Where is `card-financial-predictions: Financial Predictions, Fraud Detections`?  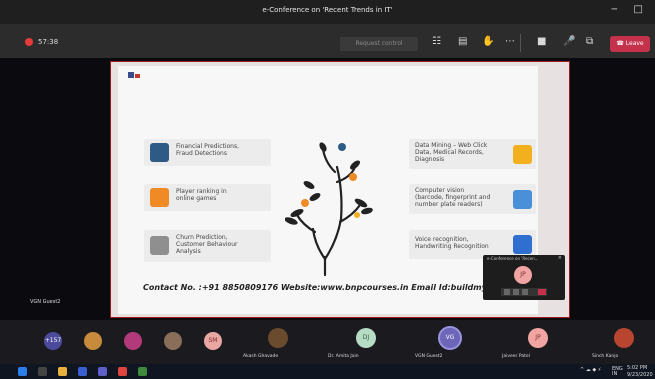
card-financial-predictions: Financial Predictions, Fraud Detections is located at coordinates (207, 152).